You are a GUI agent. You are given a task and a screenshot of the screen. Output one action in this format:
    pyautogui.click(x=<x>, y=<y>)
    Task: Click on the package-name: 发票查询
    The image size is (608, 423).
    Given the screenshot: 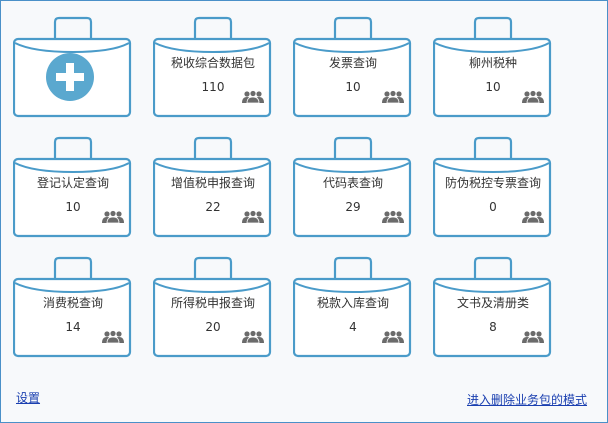 What is the action you would take?
    pyautogui.click(x=352, y=63)
    